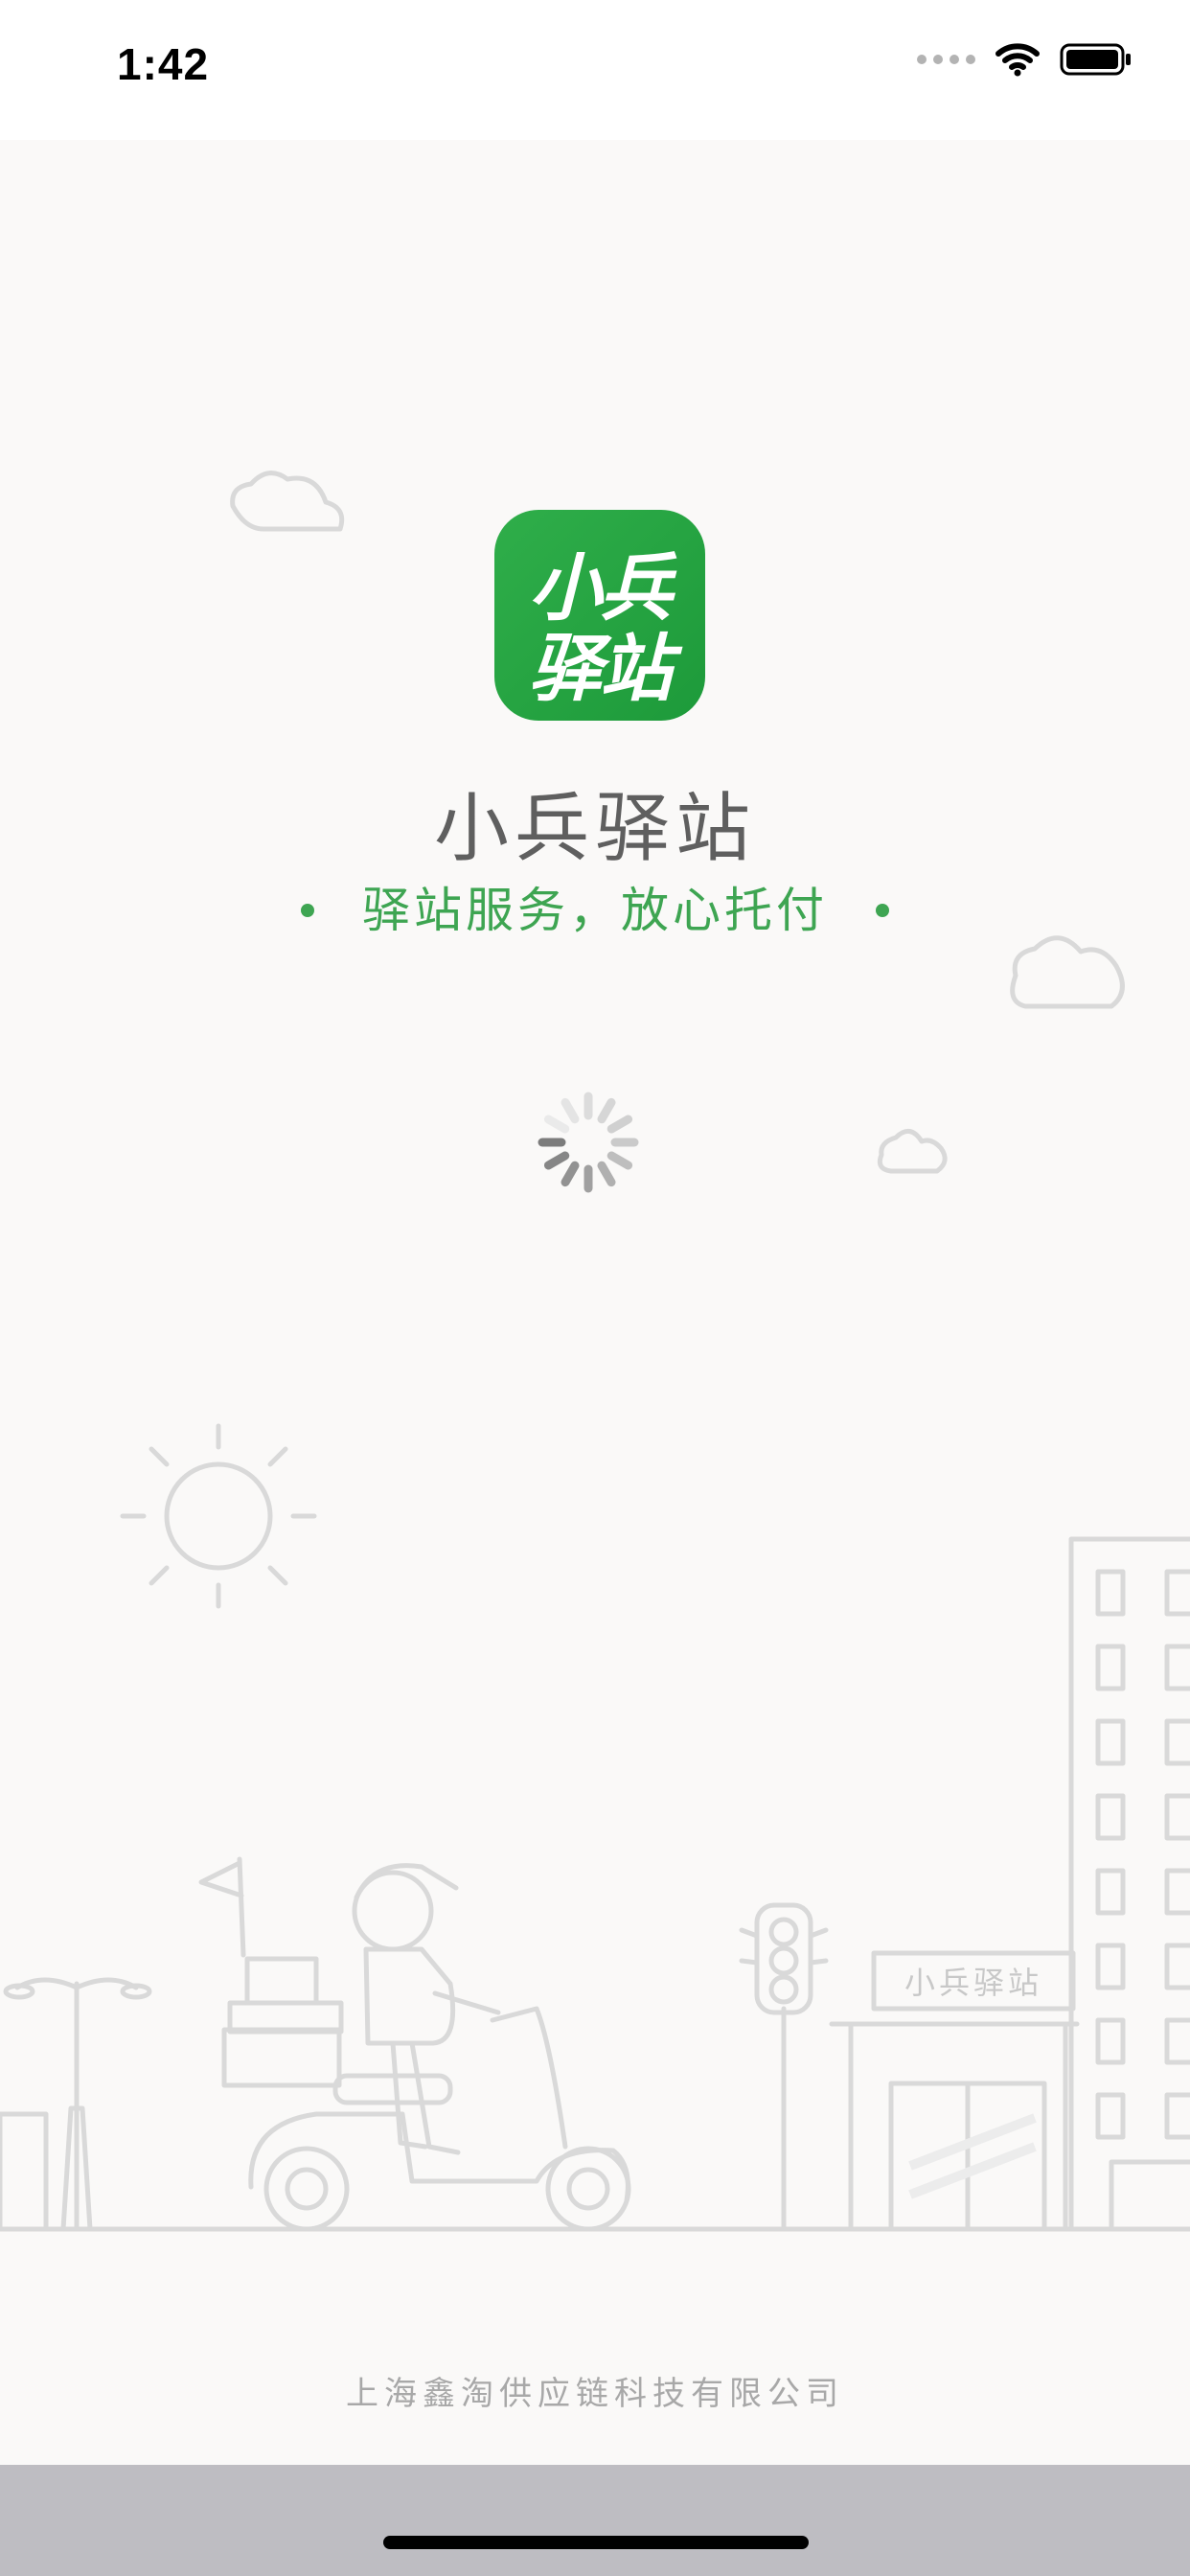 This screenshot has height=2576, width=1190. What do you see at coordinates (601, 668) in the screenshot?
I see `logo-text-line2: 驿站` at bounding box center [601, 668].